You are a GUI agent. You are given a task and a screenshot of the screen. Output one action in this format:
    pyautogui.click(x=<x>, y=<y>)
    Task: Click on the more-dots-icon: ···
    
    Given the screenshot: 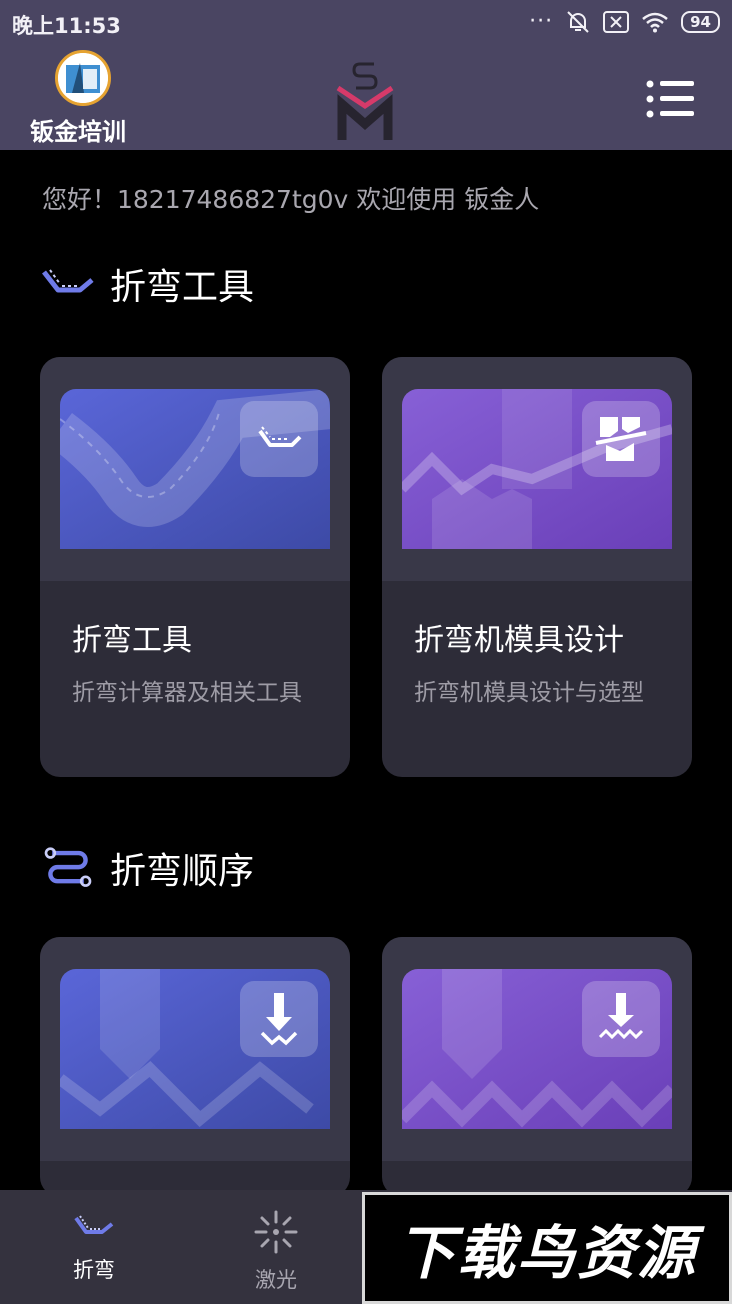 What is the action you would take?
    pyautogui.click(x=541, y=21)
    